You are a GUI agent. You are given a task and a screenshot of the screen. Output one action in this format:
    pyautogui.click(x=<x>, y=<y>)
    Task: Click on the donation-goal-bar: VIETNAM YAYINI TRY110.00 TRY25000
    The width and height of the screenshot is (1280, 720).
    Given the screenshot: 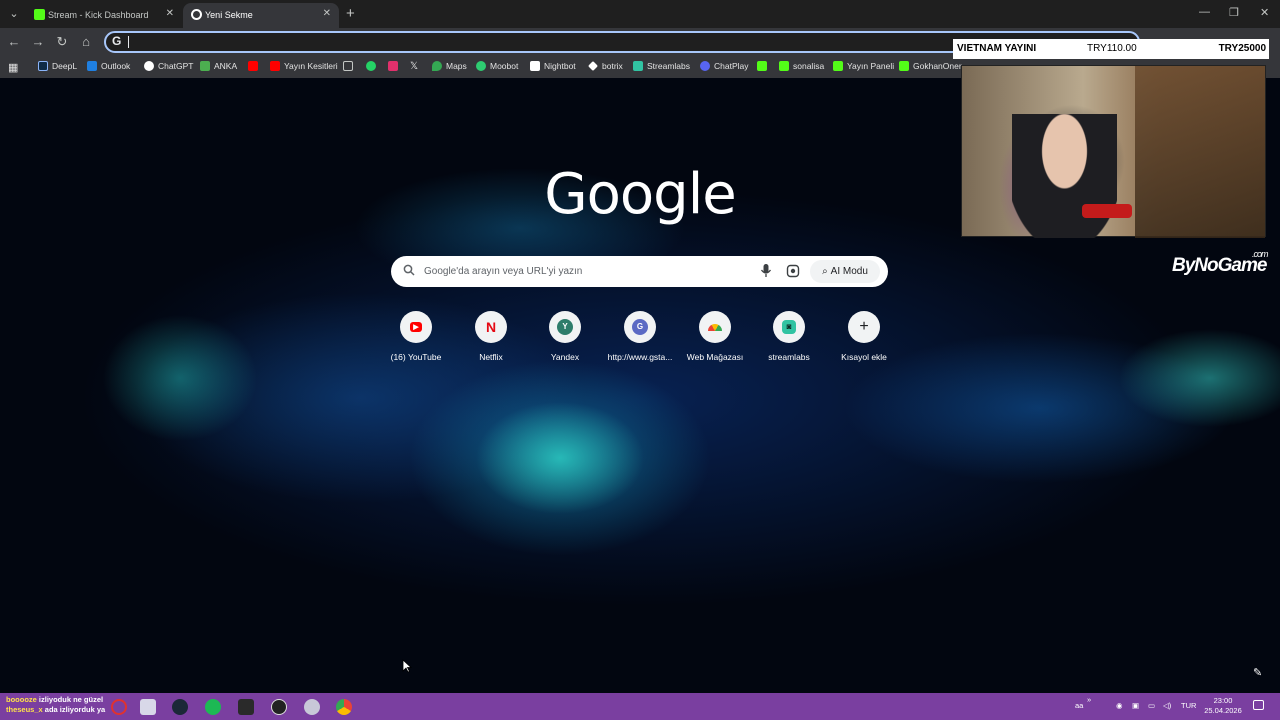 What is the action you would take?
    pyautogui.click(x=1111, y=49)
    